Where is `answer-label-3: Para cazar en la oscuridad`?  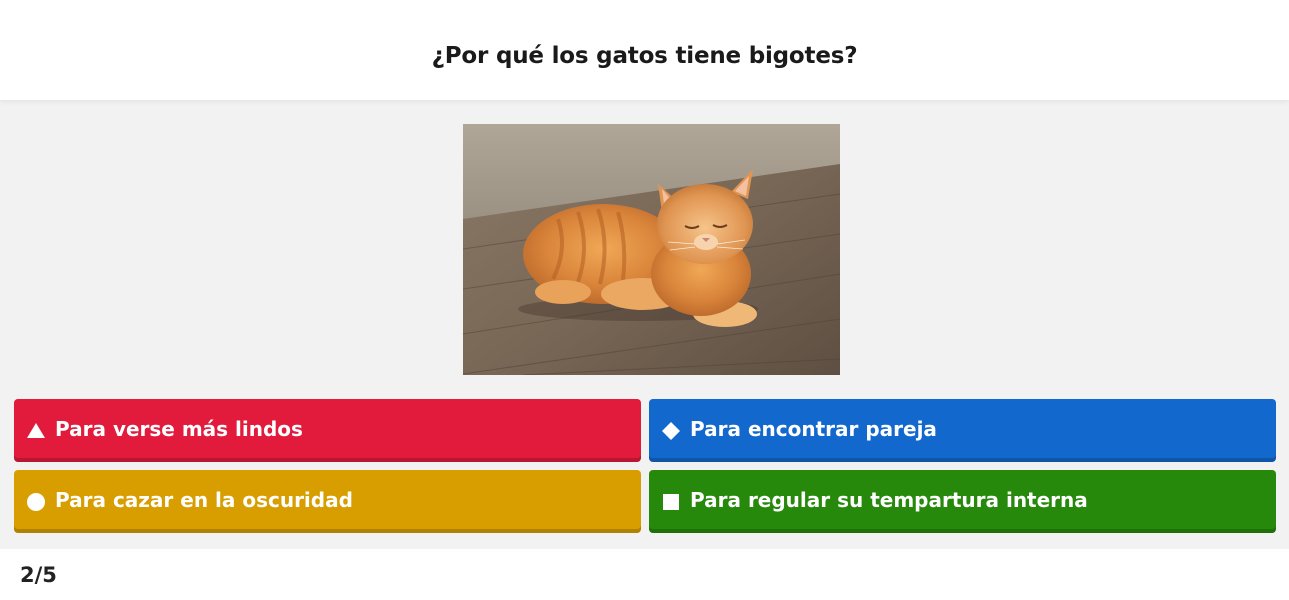 answer-label-3: Para cazar en la oscuridad is located at coordinates (204, 499).